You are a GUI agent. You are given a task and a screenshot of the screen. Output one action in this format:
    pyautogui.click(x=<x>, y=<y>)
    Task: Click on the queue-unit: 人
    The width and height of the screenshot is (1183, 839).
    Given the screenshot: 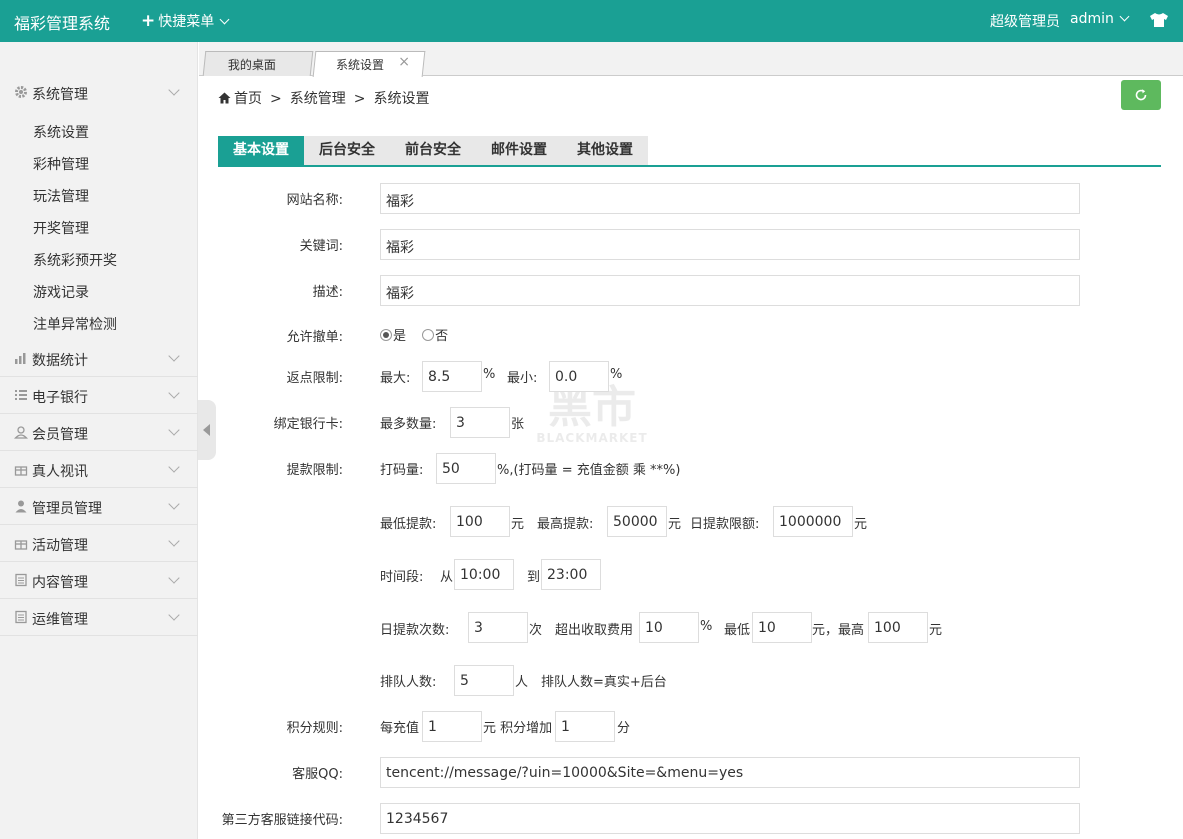 What is the action you would take?
    pyautogui.click(x=522, y=682)
    